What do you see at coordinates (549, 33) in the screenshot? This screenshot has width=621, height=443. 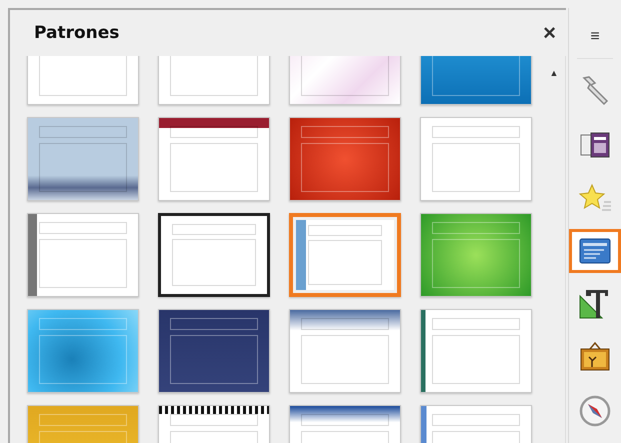 I see `close-button: ×` at bounding box center [549, 33].